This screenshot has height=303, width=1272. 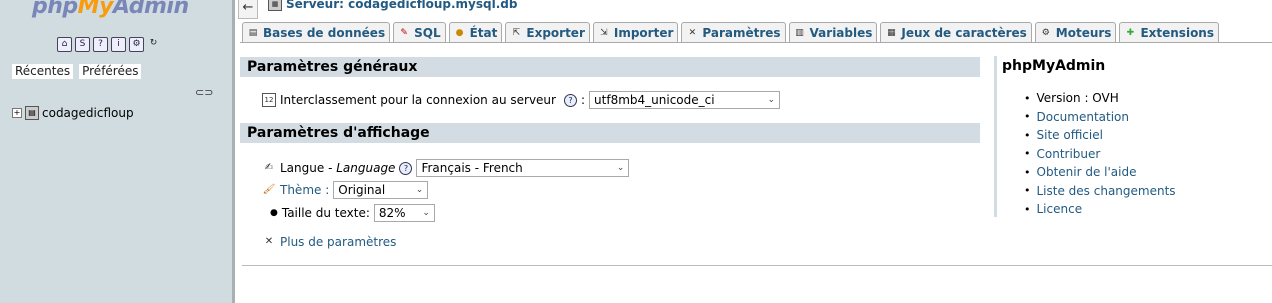 I want to click on theme-select: Original ⌄, so click(x=381, y=190).